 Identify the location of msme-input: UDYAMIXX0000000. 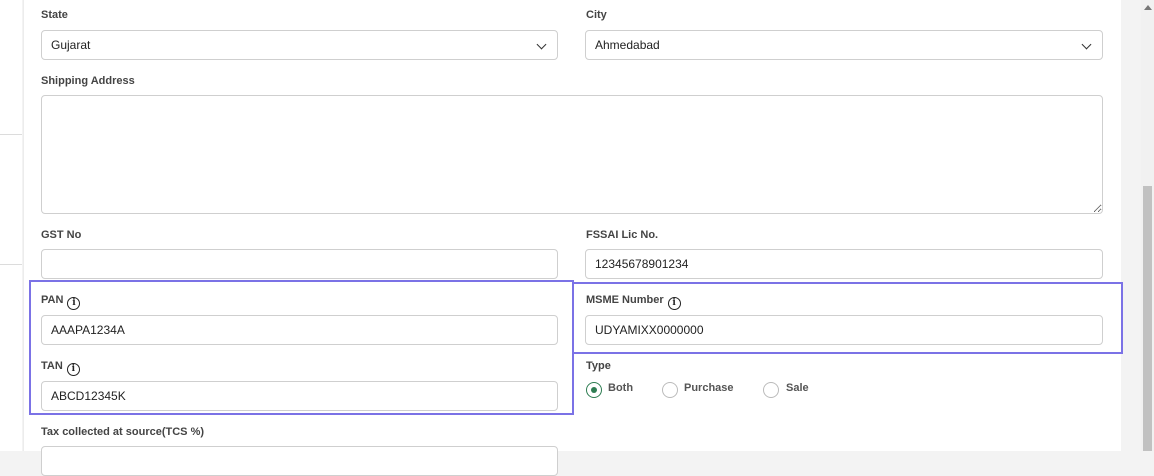
(844, 330).